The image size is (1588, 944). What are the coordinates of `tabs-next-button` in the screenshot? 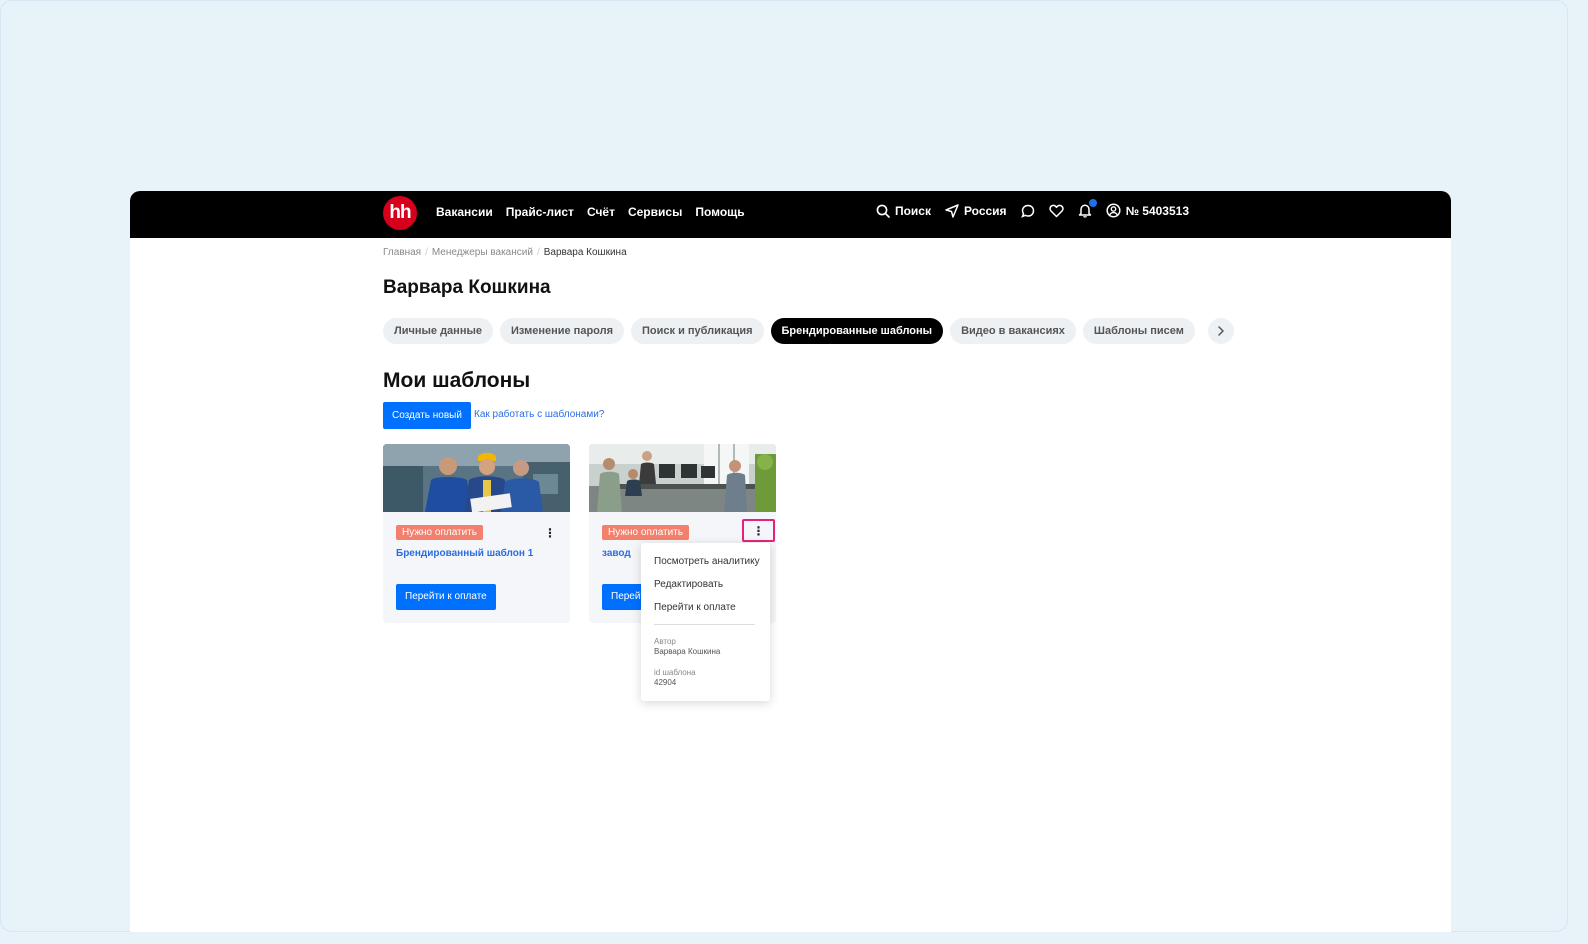 It's located at (1220, 331).